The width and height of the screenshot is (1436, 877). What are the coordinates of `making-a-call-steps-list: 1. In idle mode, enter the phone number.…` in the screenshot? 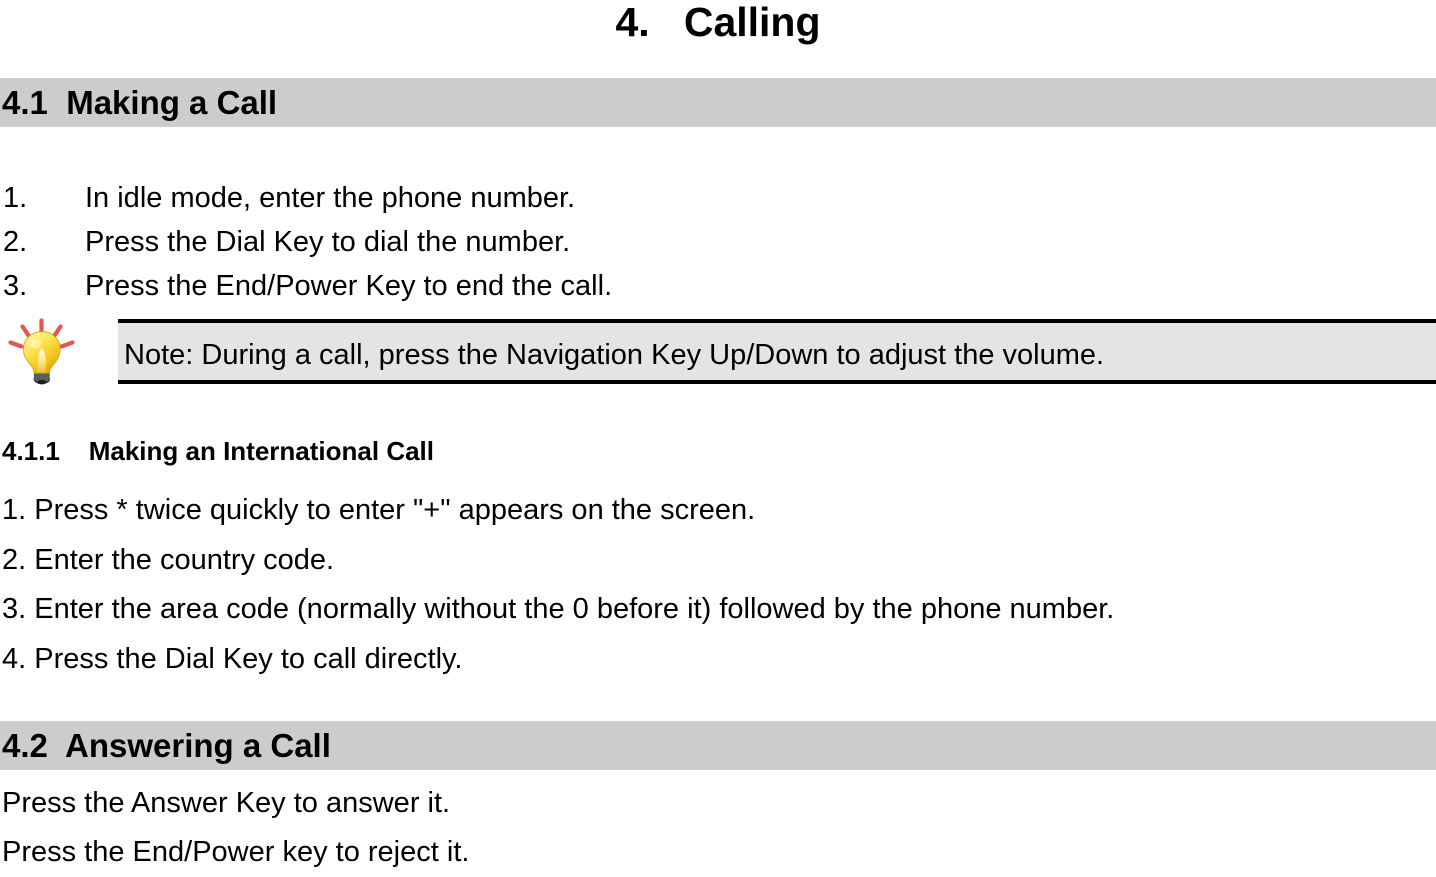 It's located at (700, 242).